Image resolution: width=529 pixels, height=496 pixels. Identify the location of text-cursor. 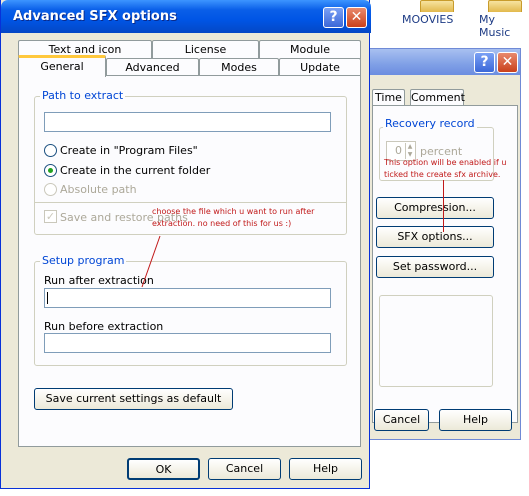
(47, 298).